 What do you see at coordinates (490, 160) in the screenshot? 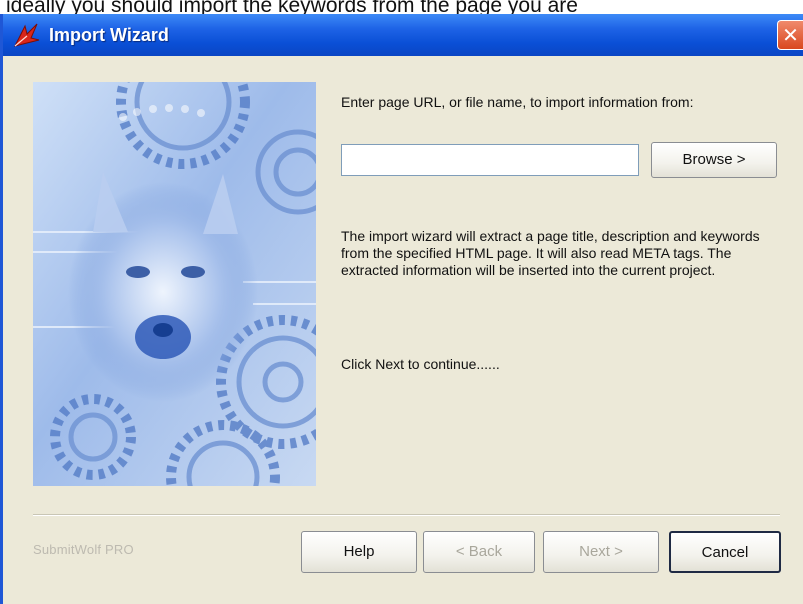
I see `url-input` at bounding box center [490, 160].